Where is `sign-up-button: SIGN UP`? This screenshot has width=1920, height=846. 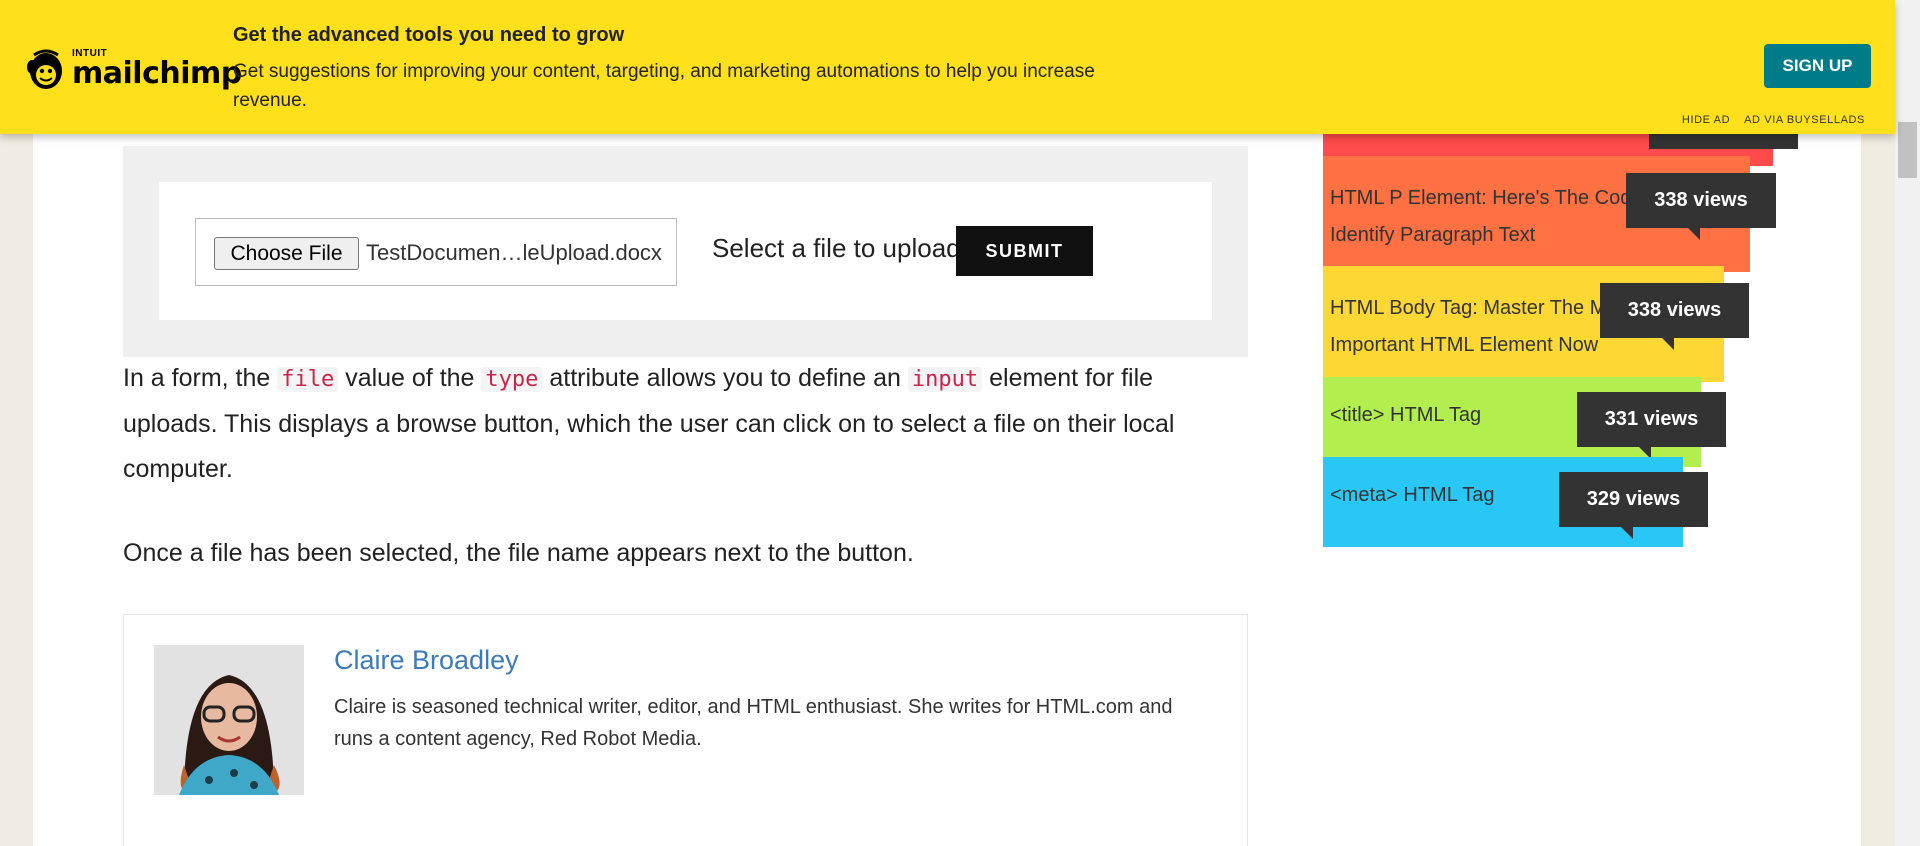
sign-up-button: SIGN UP is located at coordinates (1817, 66).